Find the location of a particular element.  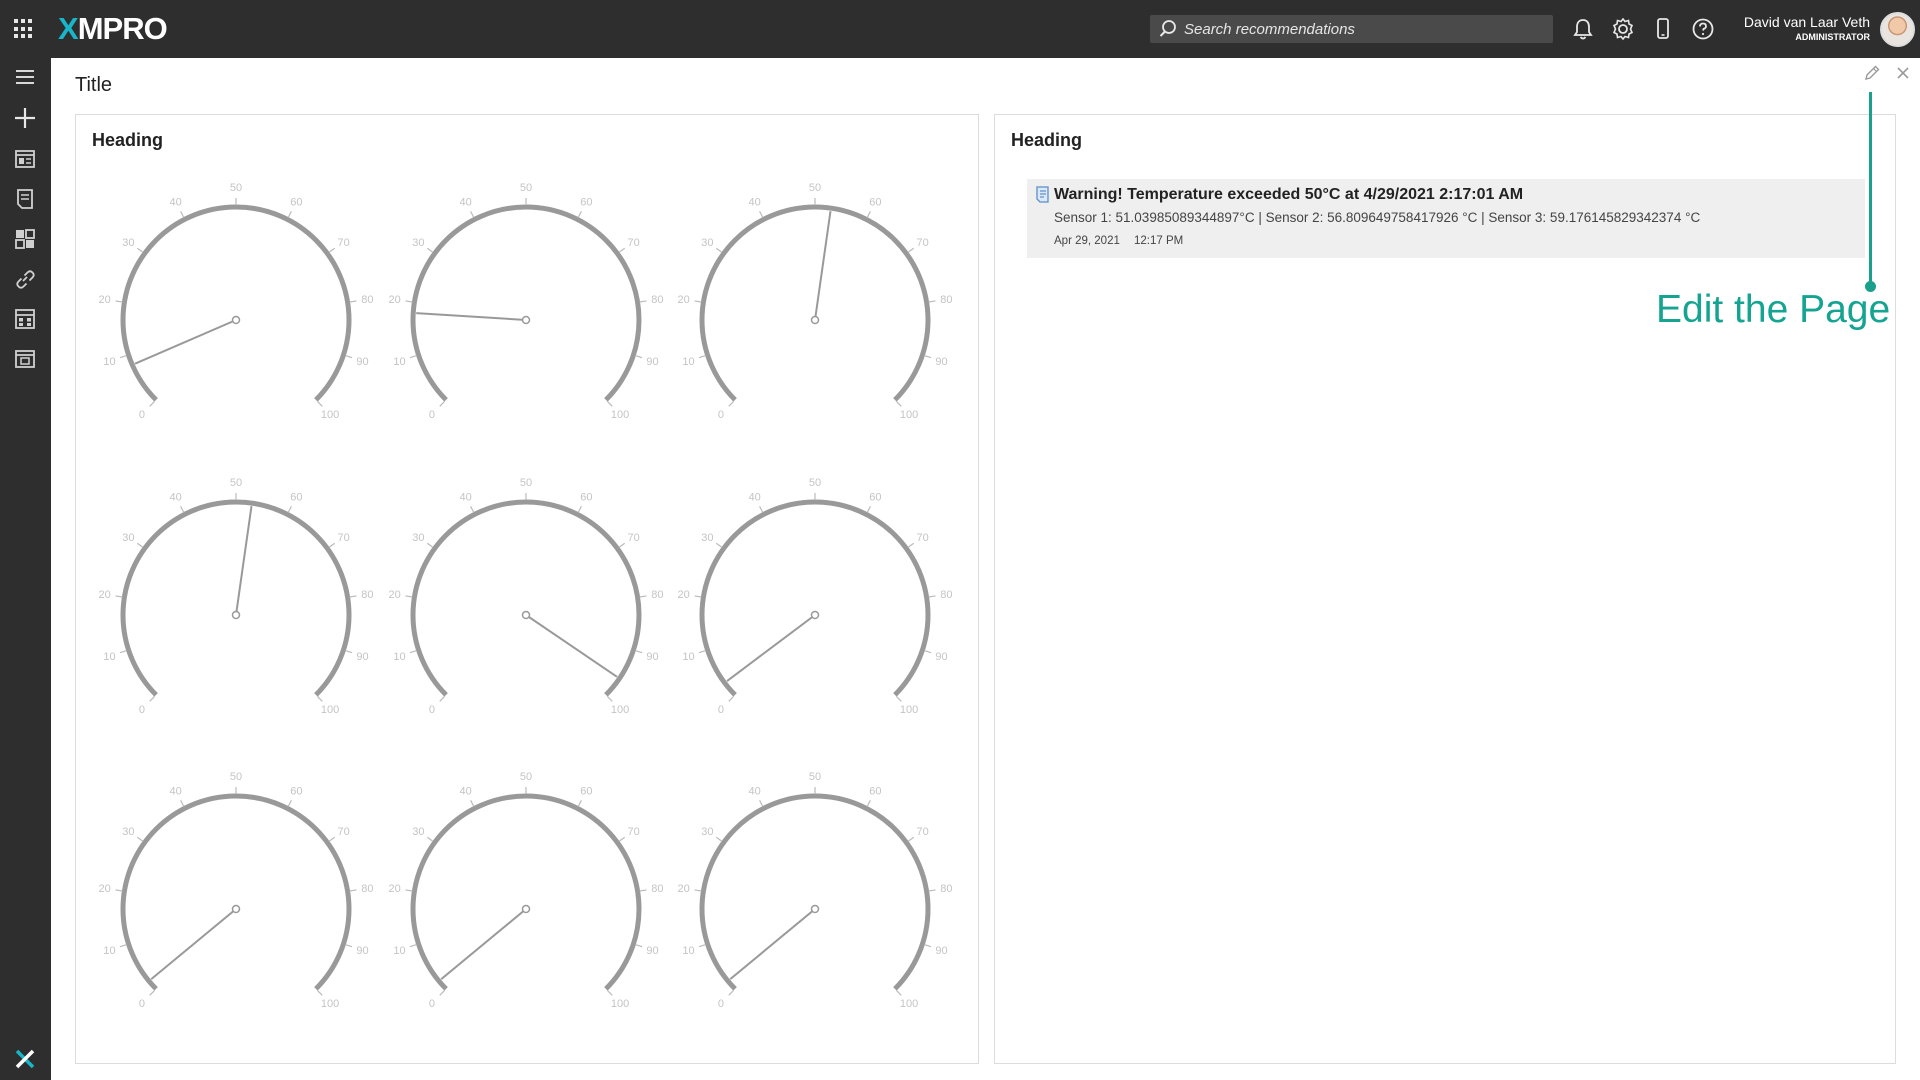

xmpro-x-icon is located at coordinates (25, 1059).